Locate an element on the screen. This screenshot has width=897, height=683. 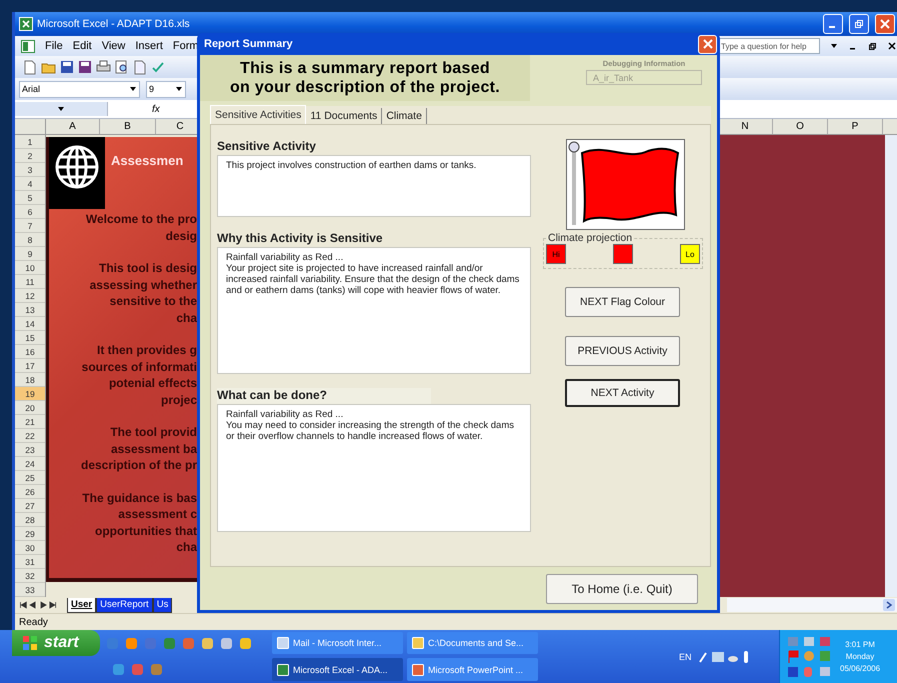
row-header: 31 is located at coordinates (30, 562).